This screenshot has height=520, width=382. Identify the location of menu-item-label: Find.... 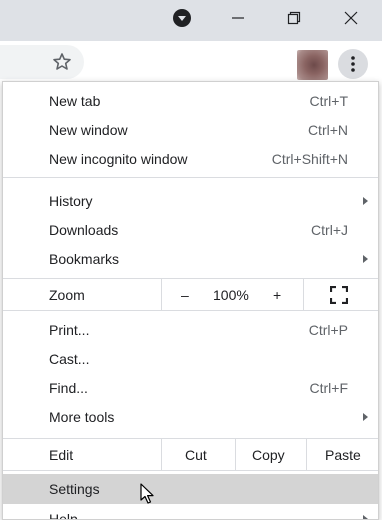
(68, 387).